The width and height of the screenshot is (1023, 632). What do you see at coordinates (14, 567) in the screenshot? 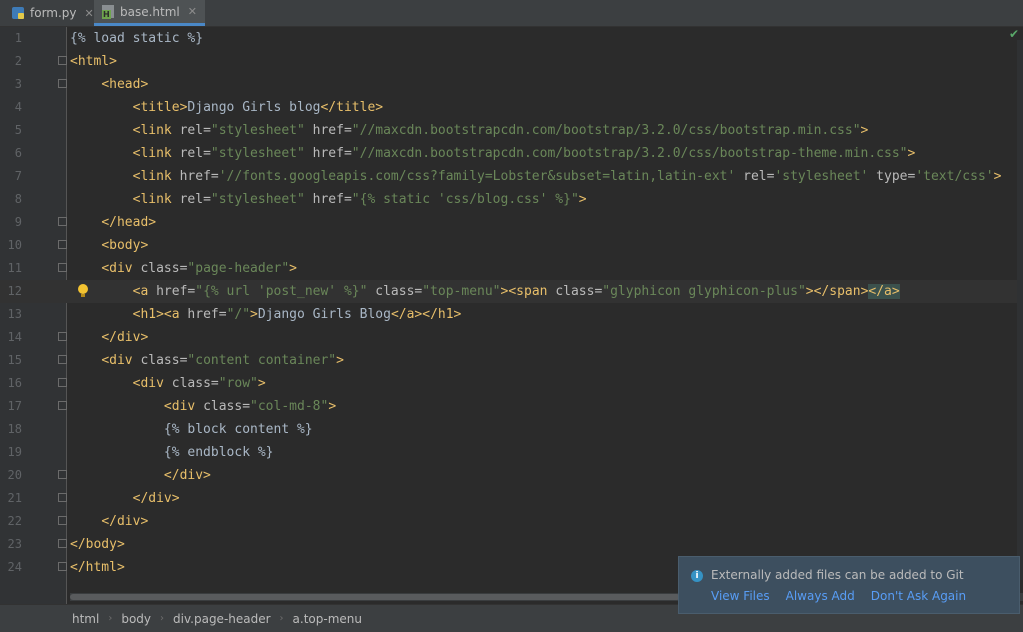
I see `line-number: 24` at bounding box center [14, 567].